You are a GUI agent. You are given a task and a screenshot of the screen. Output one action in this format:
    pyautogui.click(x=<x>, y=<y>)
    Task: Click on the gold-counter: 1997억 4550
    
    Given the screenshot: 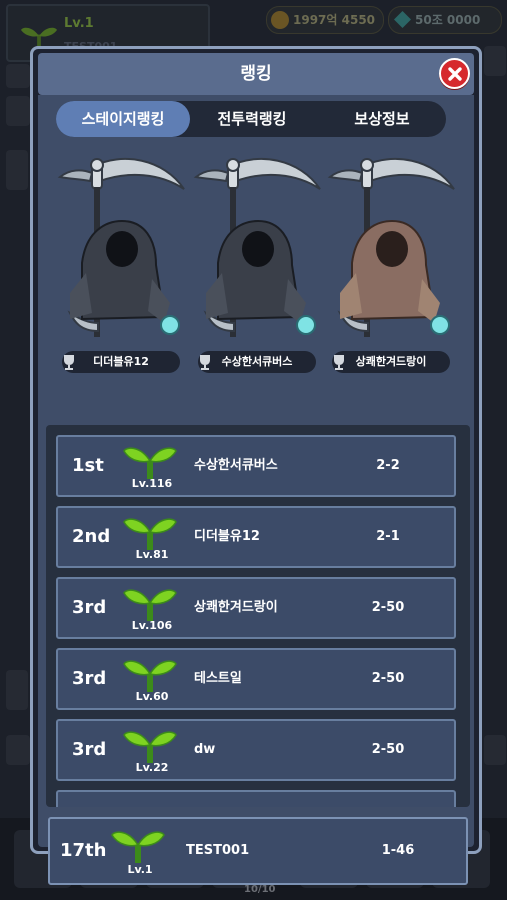 What is the action you would take?
    pyautogui.click(x=325, y=20)
    